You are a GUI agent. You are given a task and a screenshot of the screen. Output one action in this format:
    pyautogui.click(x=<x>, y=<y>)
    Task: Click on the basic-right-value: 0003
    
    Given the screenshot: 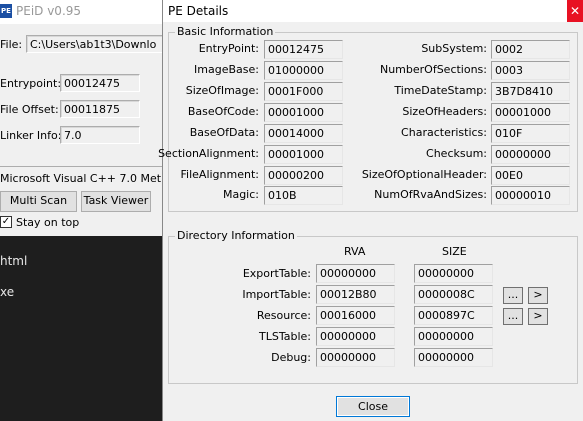 What is the action you would take?
    pyautogui.click(x=530, y=70)
    